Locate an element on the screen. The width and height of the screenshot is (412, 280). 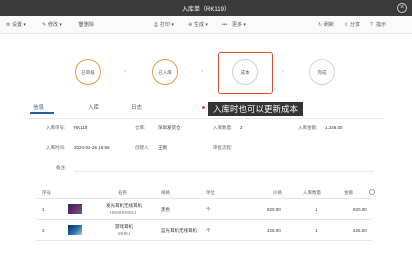
more-icon: ••• is located at coordinates (225, 25).